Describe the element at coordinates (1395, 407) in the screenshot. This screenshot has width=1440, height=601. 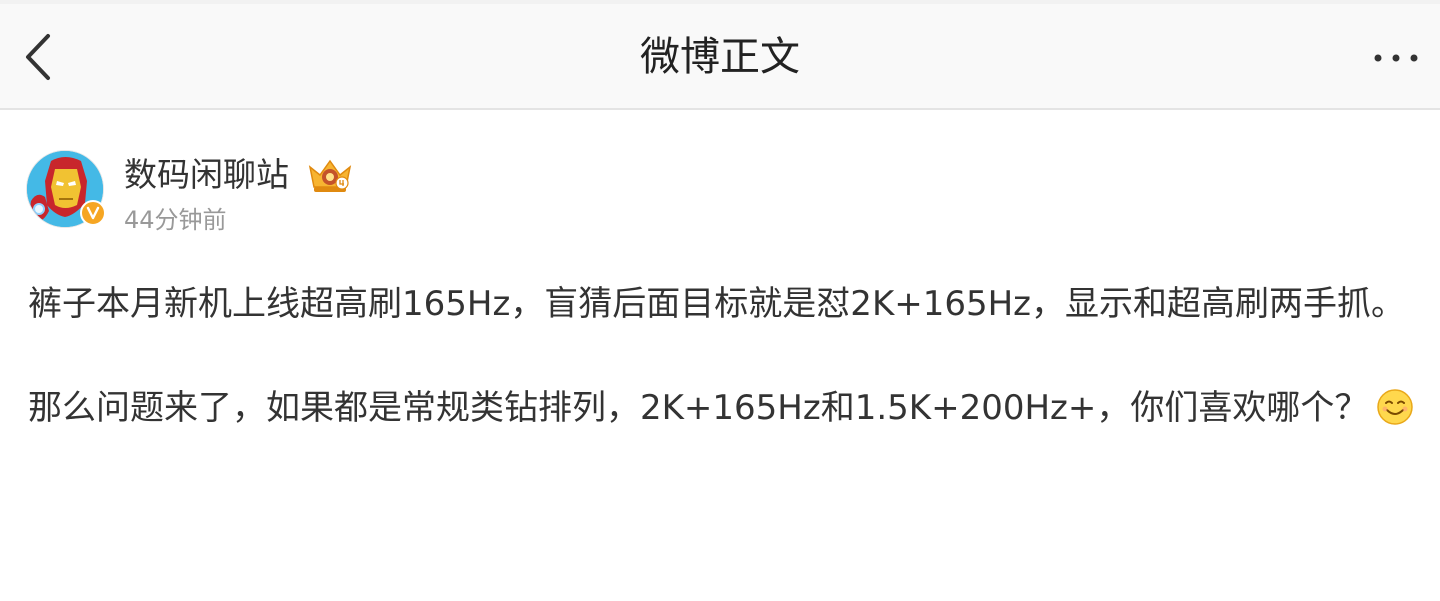
I see `smile-emoji-icon` at that location.